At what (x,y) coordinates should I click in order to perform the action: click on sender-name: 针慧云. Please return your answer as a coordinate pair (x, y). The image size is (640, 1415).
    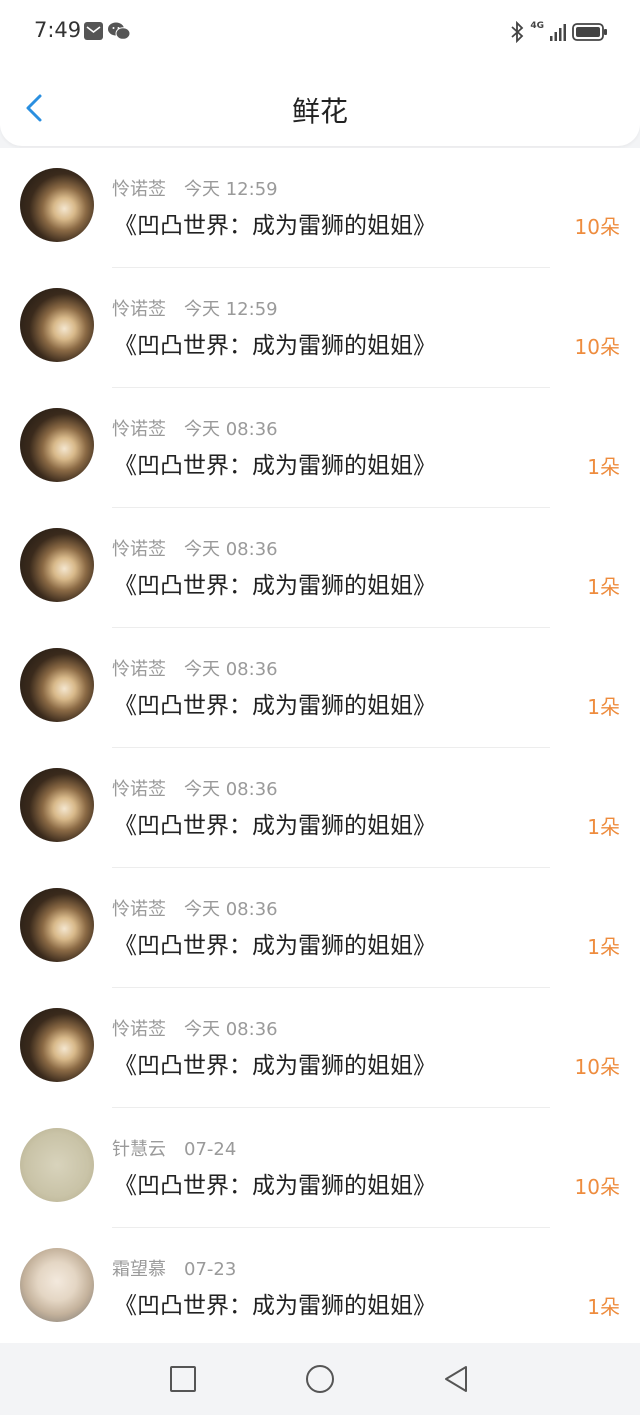
    Looking at the image, I should click on (139, 1149).